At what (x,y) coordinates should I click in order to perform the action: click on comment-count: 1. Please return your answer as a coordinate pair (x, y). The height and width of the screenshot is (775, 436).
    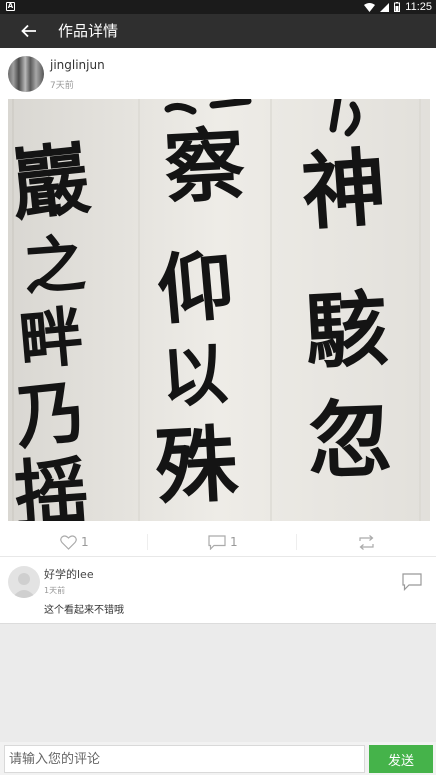
    Looking at the image, I should click on (234, 542).